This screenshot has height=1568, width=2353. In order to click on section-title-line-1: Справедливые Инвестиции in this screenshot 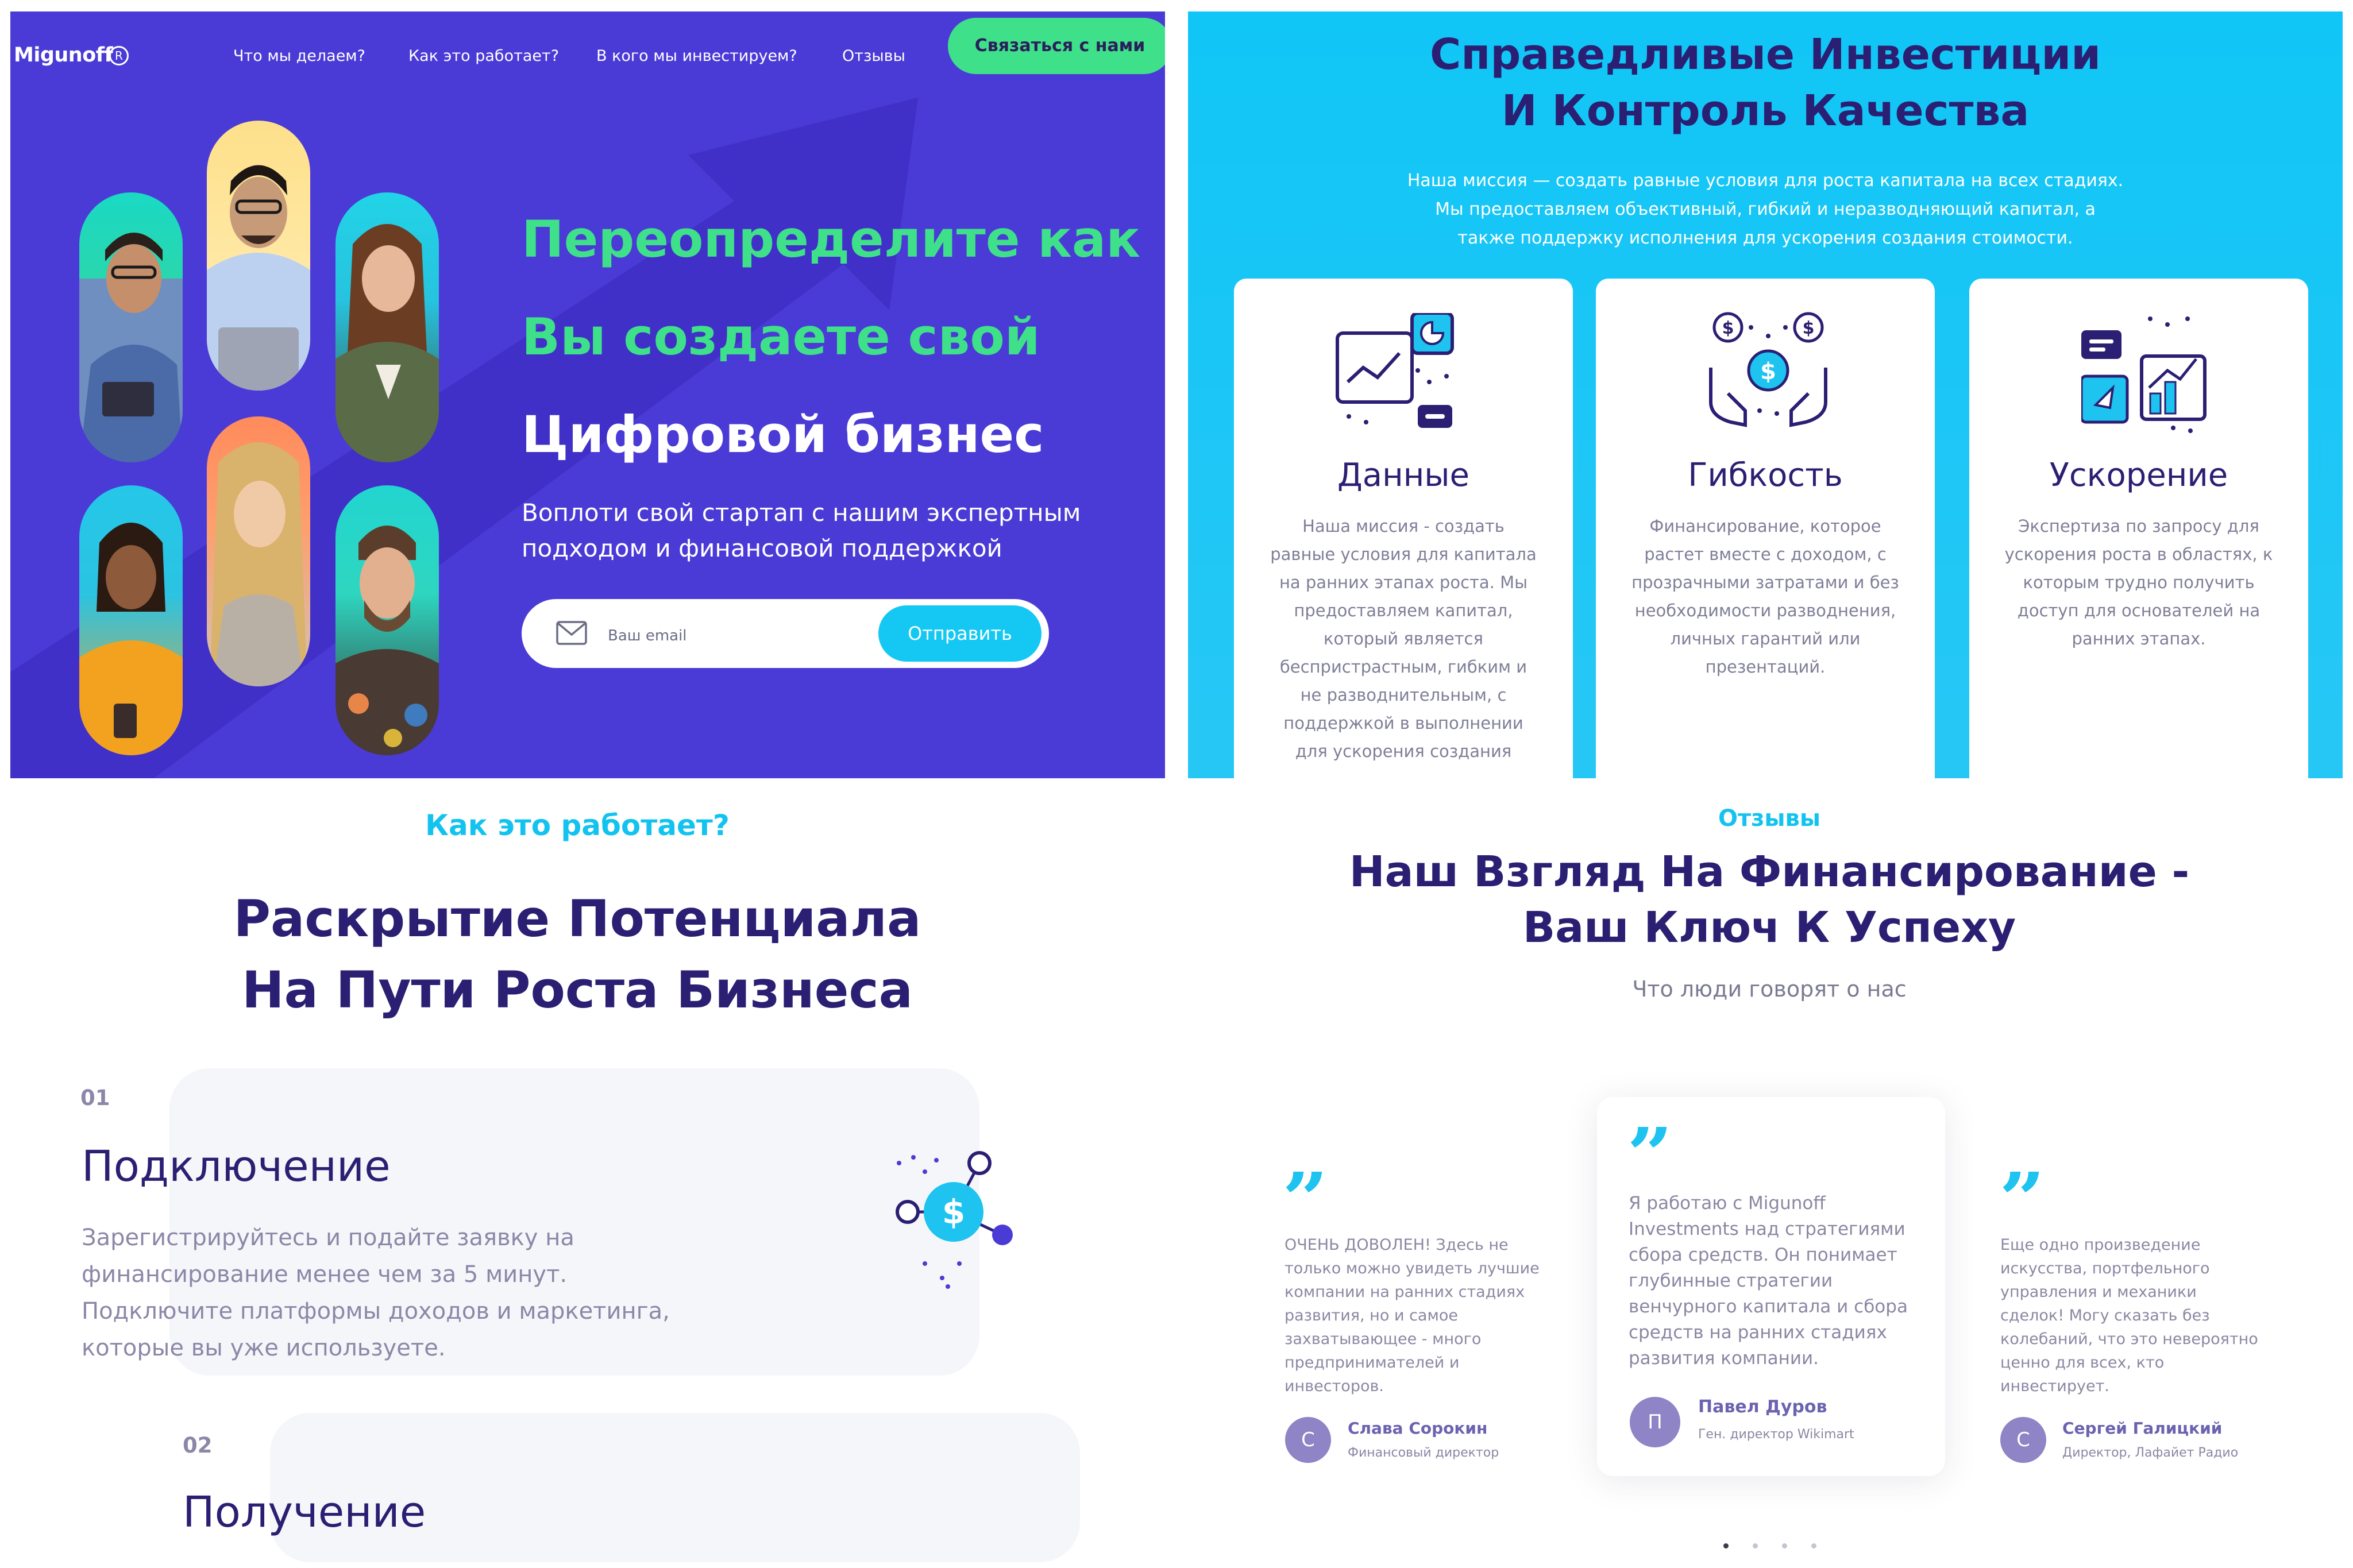, I will do `click(1765, 54)`.